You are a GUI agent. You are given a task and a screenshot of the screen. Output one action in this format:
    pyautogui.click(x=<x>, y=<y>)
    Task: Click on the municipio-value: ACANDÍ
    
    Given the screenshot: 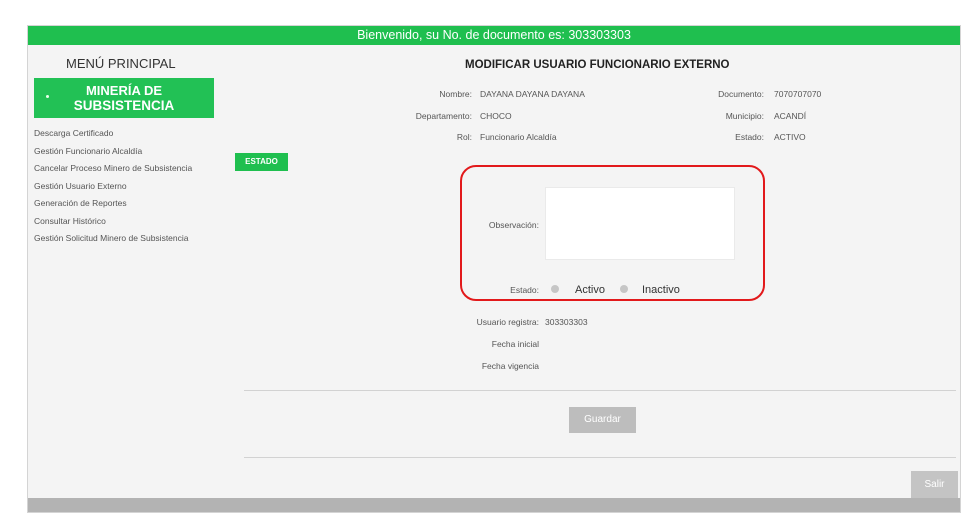 What is the action you would take?
    pyautogui.click(x=790, y=116)
    